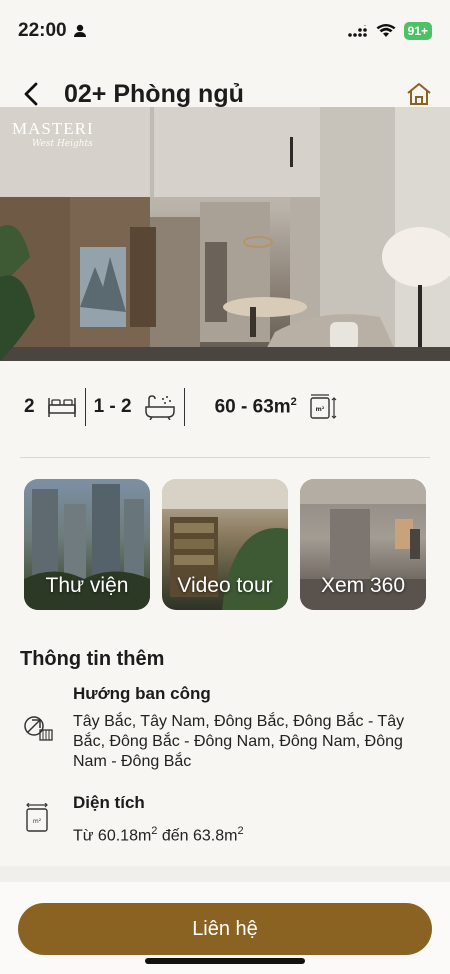 Image resolution: width=450 pixels, height=974 pixels. What do you see at coordinates (363, 544) in the screenshot?
I see `view-360-card: Xem 360` at bounding box center [363, 544].